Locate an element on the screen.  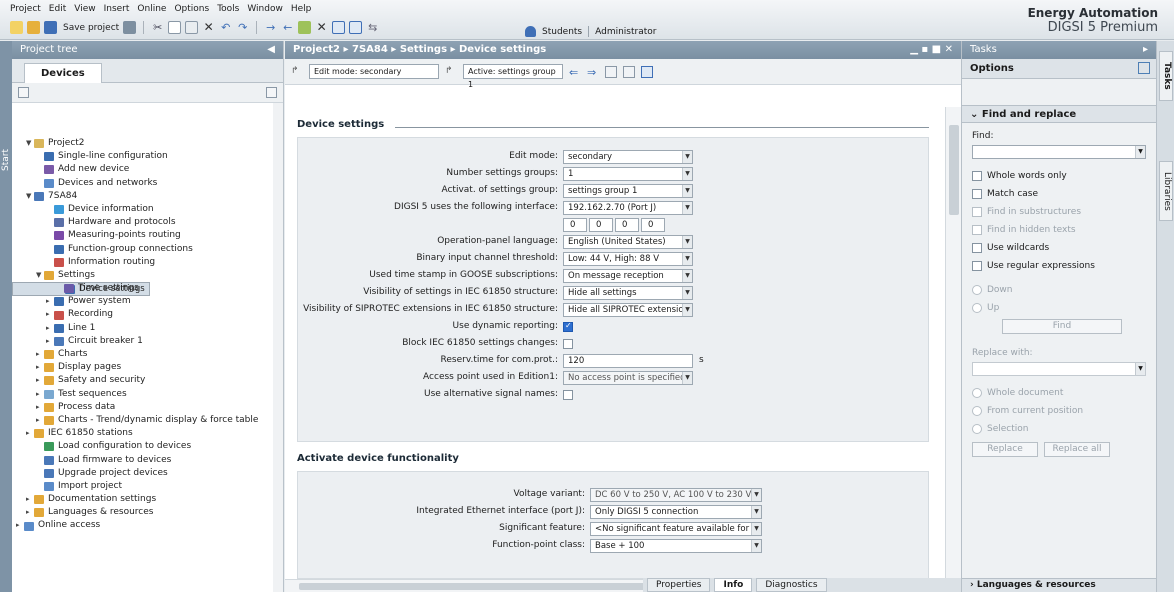
paste-icon is located at coordinates (192, 27).